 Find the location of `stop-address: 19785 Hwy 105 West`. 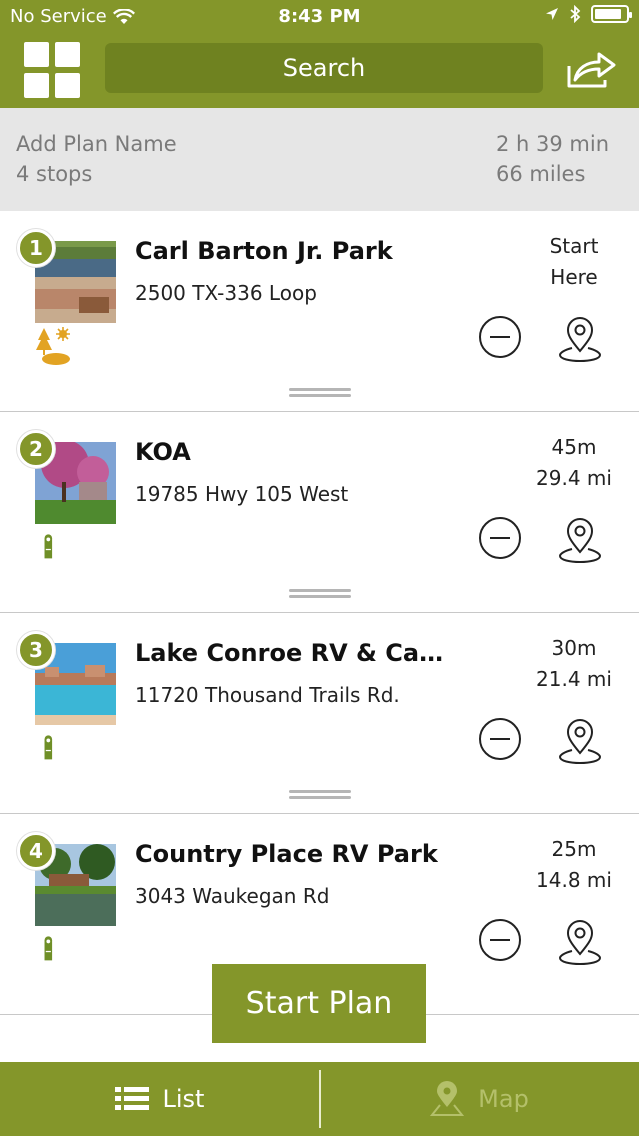

stop-address: 19785 Hwy 105 West is located at coordinates (242, 494).